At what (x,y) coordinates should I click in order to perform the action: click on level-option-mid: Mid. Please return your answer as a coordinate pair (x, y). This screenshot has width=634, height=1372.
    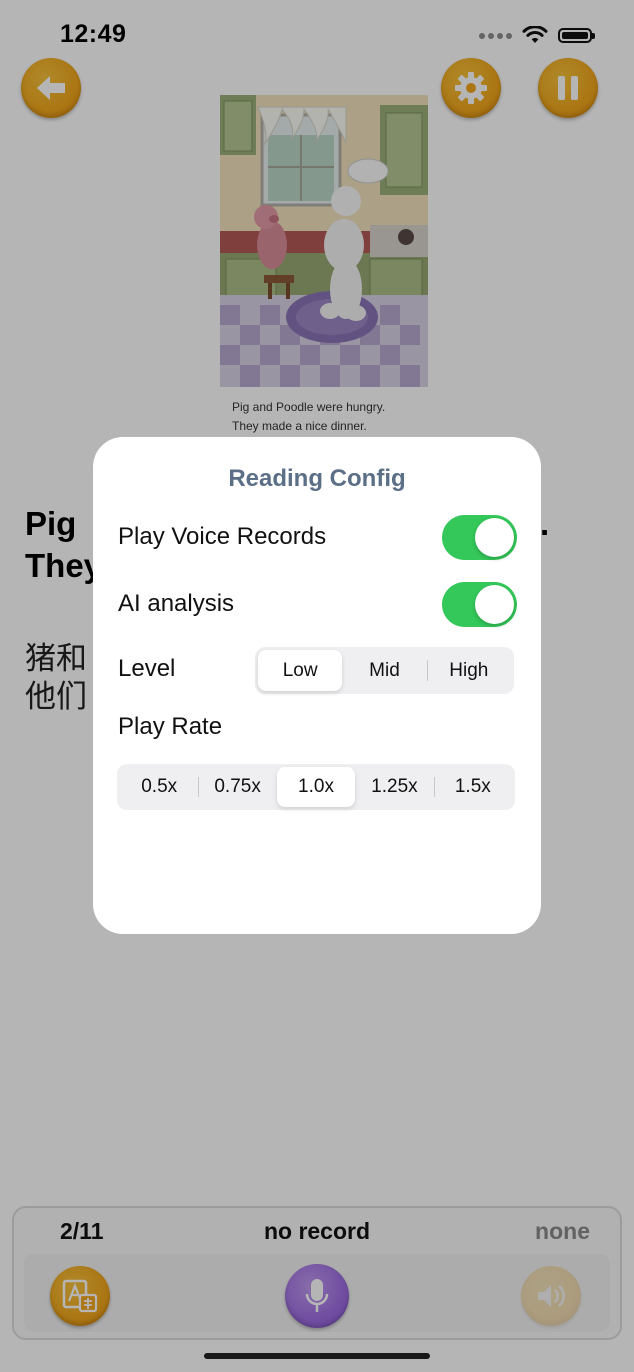
    Looking at the image, I should click on (384, 670).